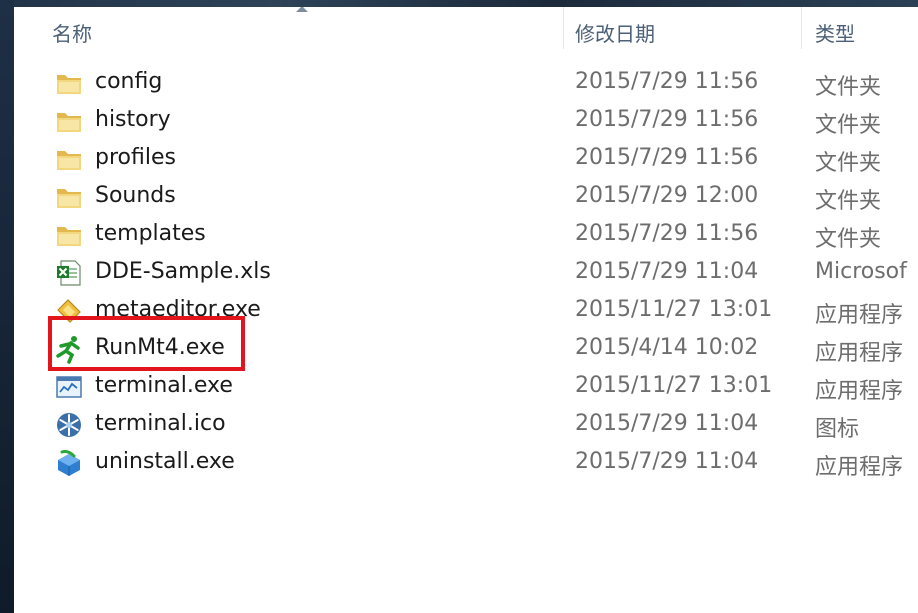 The image size is (918, 613). What do you see at coordinates (466, 273) in the screenshot?
I see `file-row: DDE-Sample.xls 2015/7/29 11:04 Microsof` at bounding box center [466, 273].